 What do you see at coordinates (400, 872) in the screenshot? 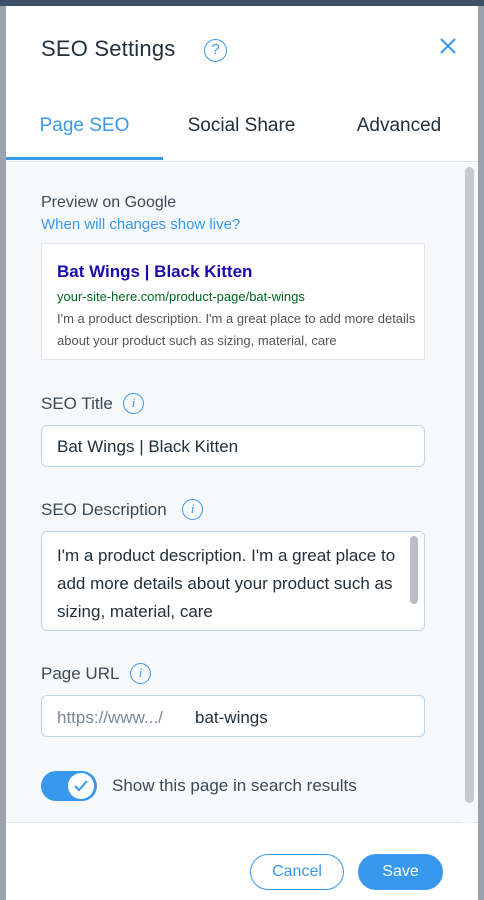
I see `save-button: Save` at bounding box center [400, 872].